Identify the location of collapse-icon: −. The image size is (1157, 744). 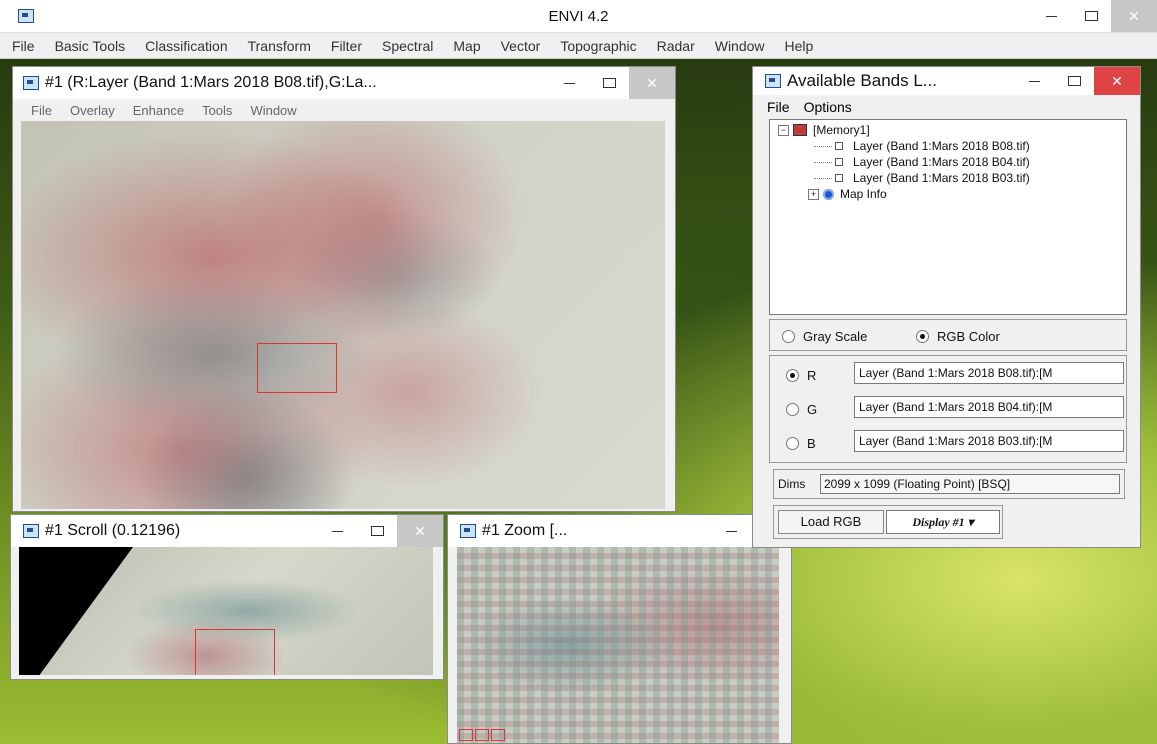
(783, 130).